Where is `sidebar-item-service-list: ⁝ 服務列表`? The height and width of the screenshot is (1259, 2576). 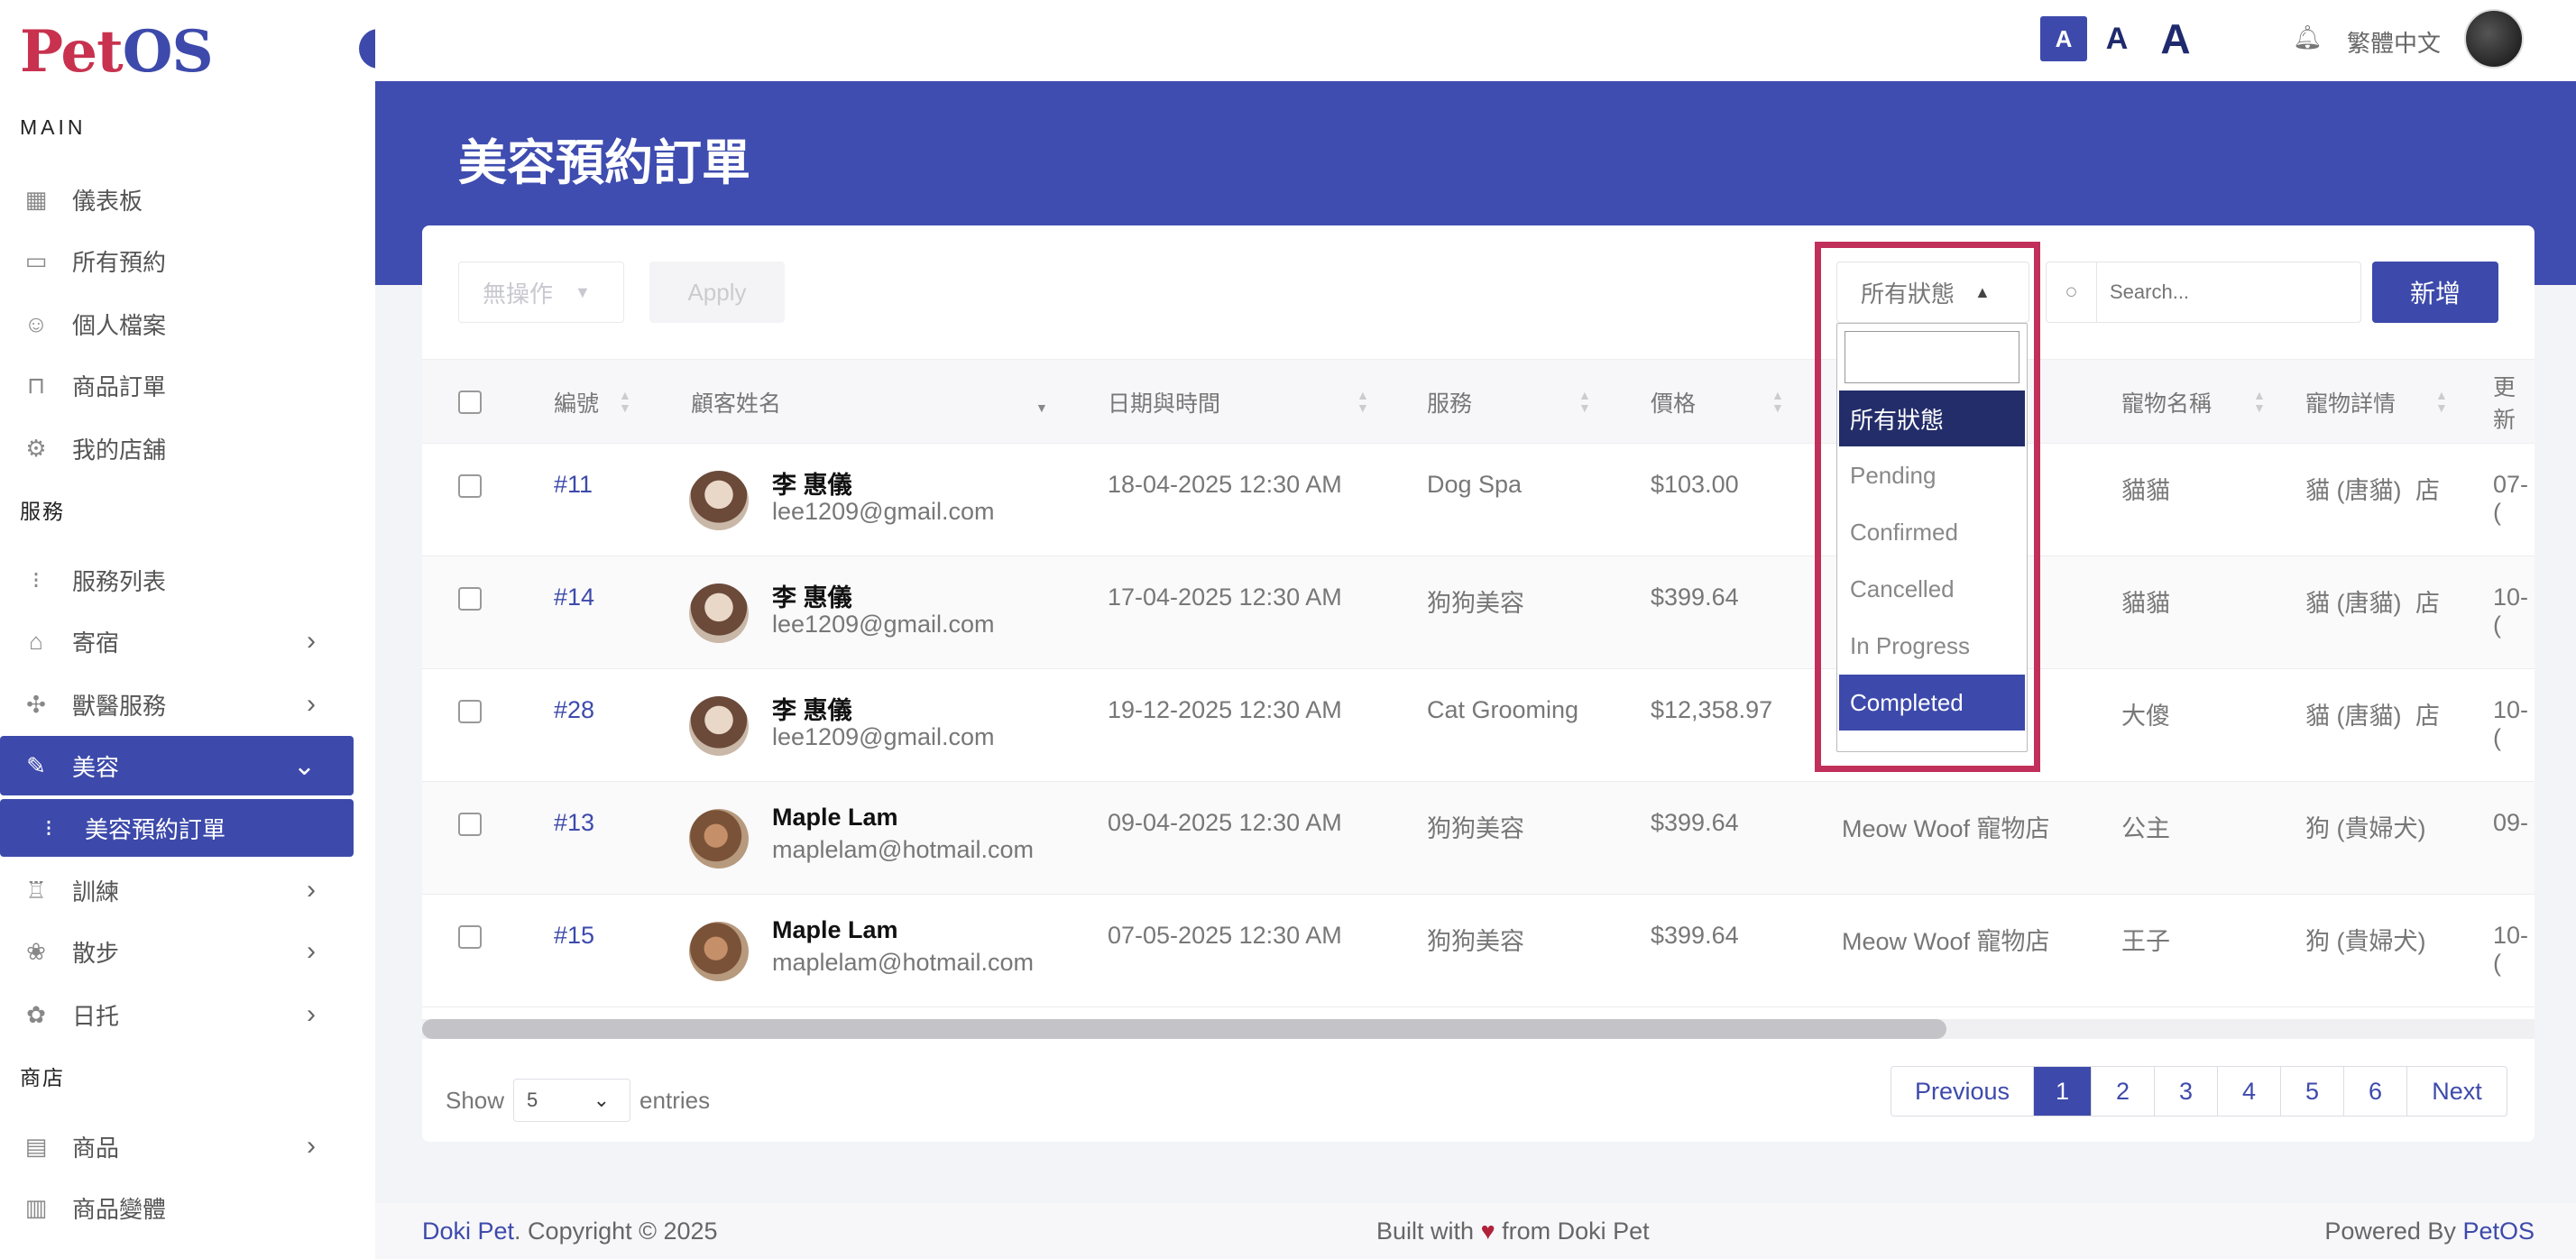
sidebar-item-service-list: ⁝ 服務列表 is located at coordinates (177, 580).